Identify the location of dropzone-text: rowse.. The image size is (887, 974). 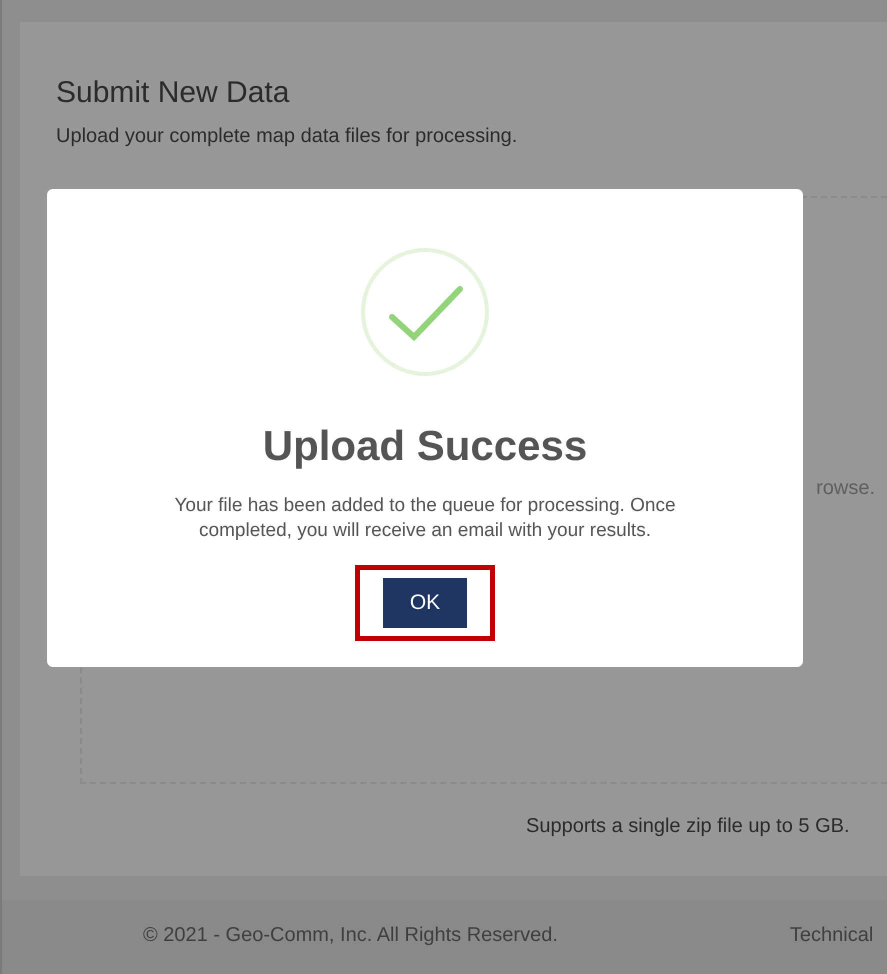
(845, 488).